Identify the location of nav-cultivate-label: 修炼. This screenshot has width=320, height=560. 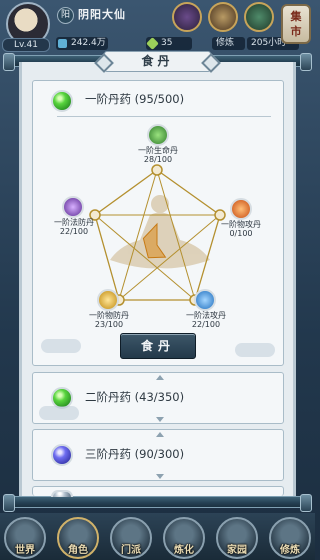
(290, 550).